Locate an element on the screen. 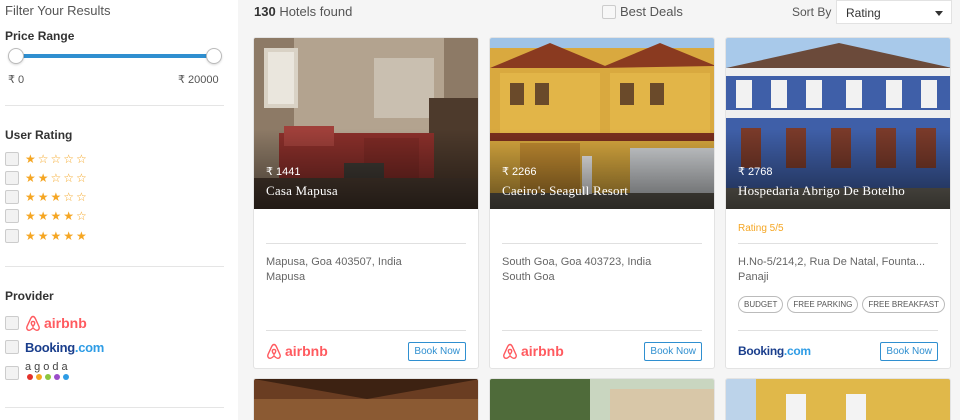 The width and height of the screenshot is (960, 420). amenity-tag: FREE BREAKFAST is located at coordinates (904, 304).